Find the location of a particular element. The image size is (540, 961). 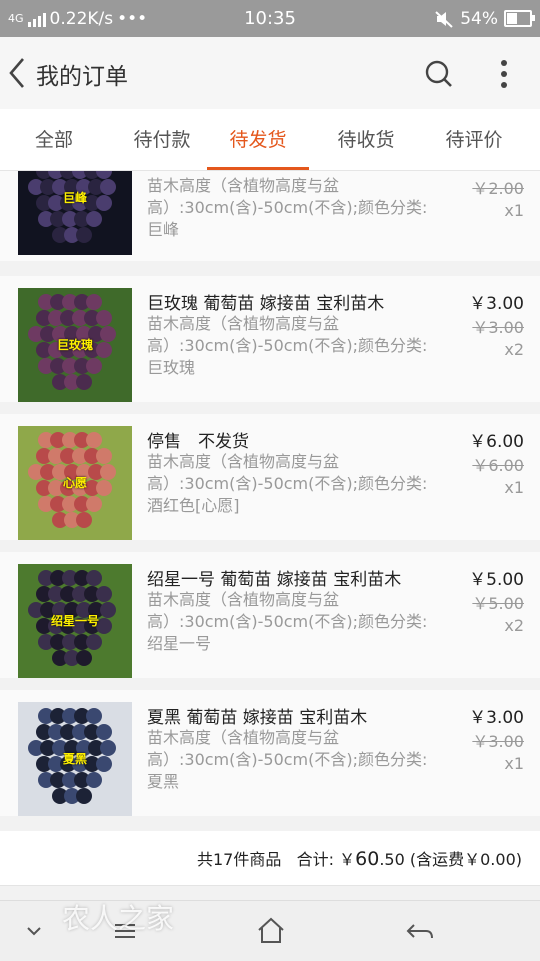

status-right: 54% is located at coordinates (484, 18).